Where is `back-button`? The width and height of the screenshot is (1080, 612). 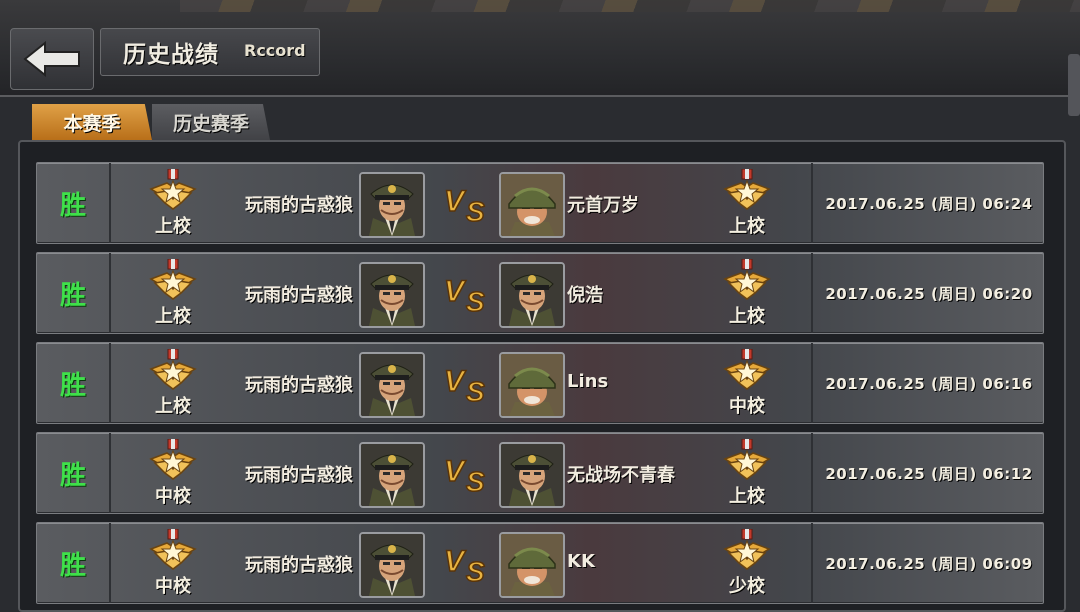
back-button is located at coordinates (52, 59).